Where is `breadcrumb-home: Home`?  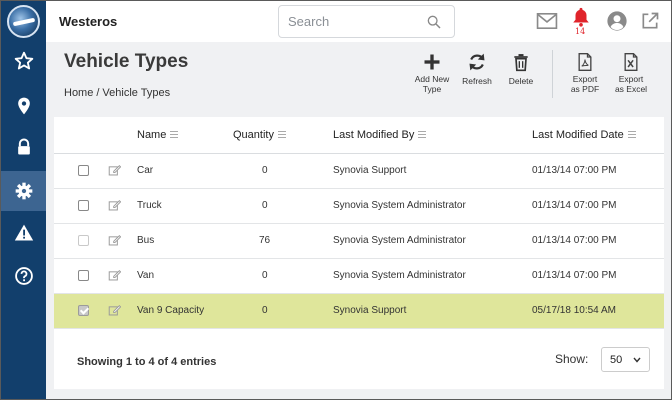
breadcrumb-home: Home is located at coordinates (78, 93).